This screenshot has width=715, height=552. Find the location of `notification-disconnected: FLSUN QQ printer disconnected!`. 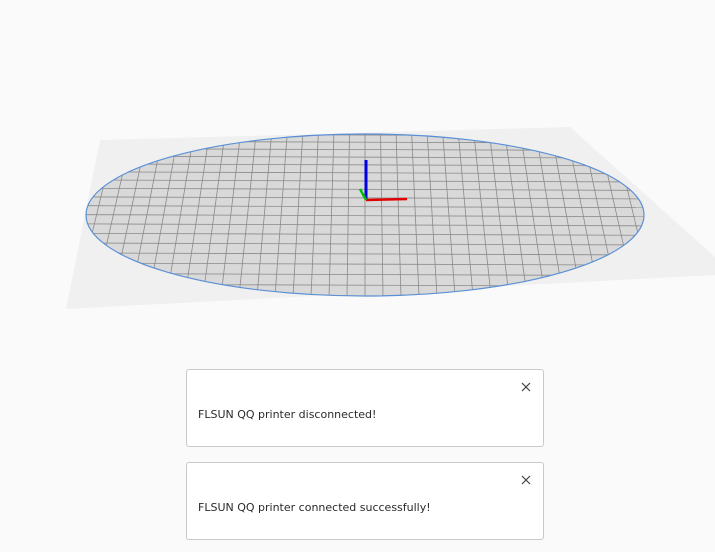

notification-disconnected: FLSUN QQ printer disconnected! is located at coordinates (365, 408).